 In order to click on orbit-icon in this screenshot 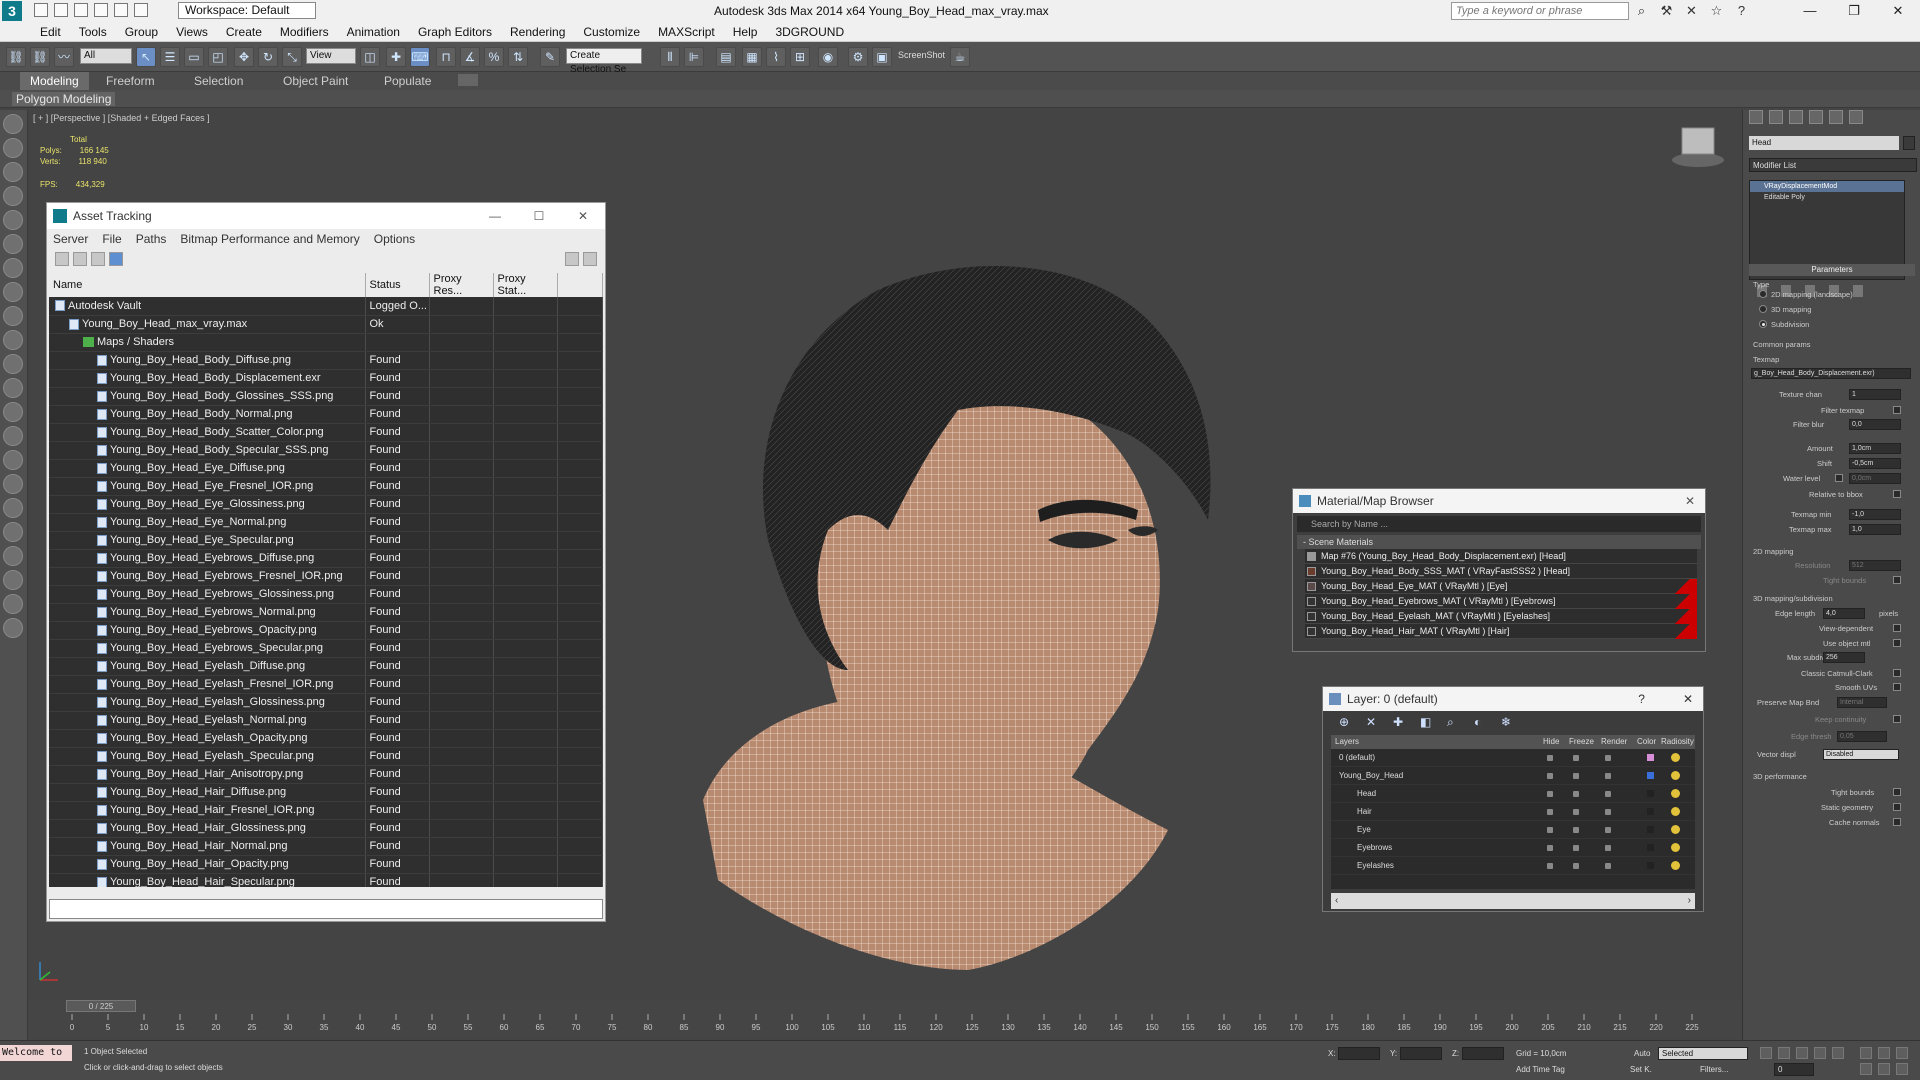, I will do `click(1902, 1069)`.